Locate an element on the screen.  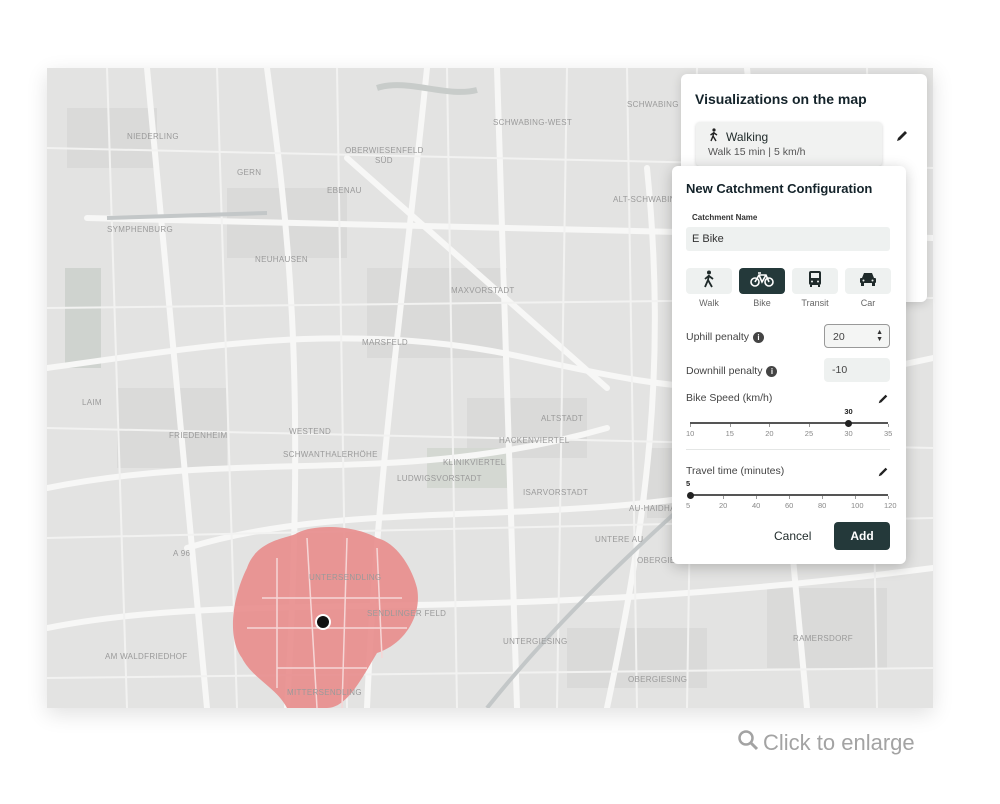
card-title: Walking is located at coordinates (747, 137).